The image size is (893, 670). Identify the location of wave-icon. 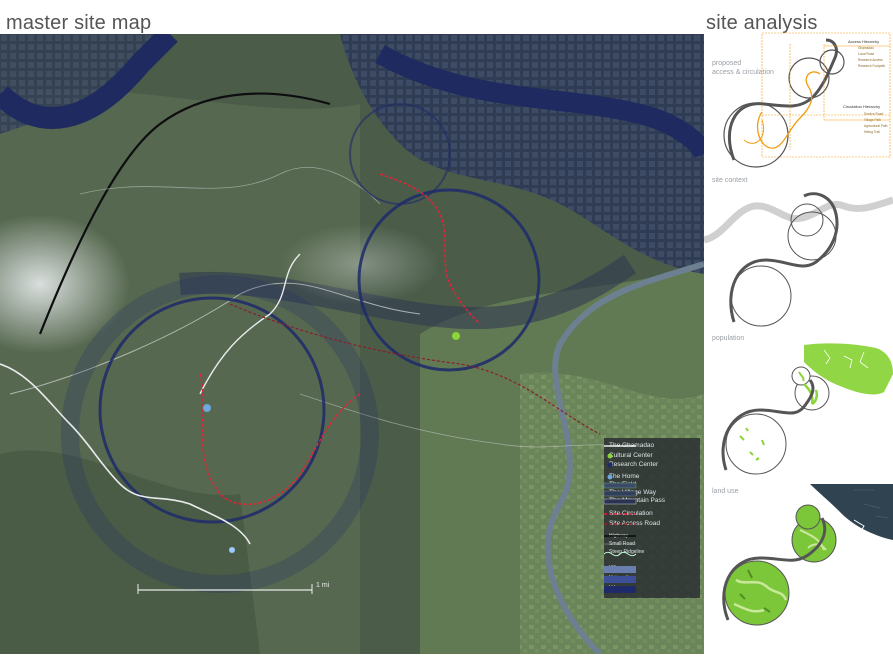
(620, 554).